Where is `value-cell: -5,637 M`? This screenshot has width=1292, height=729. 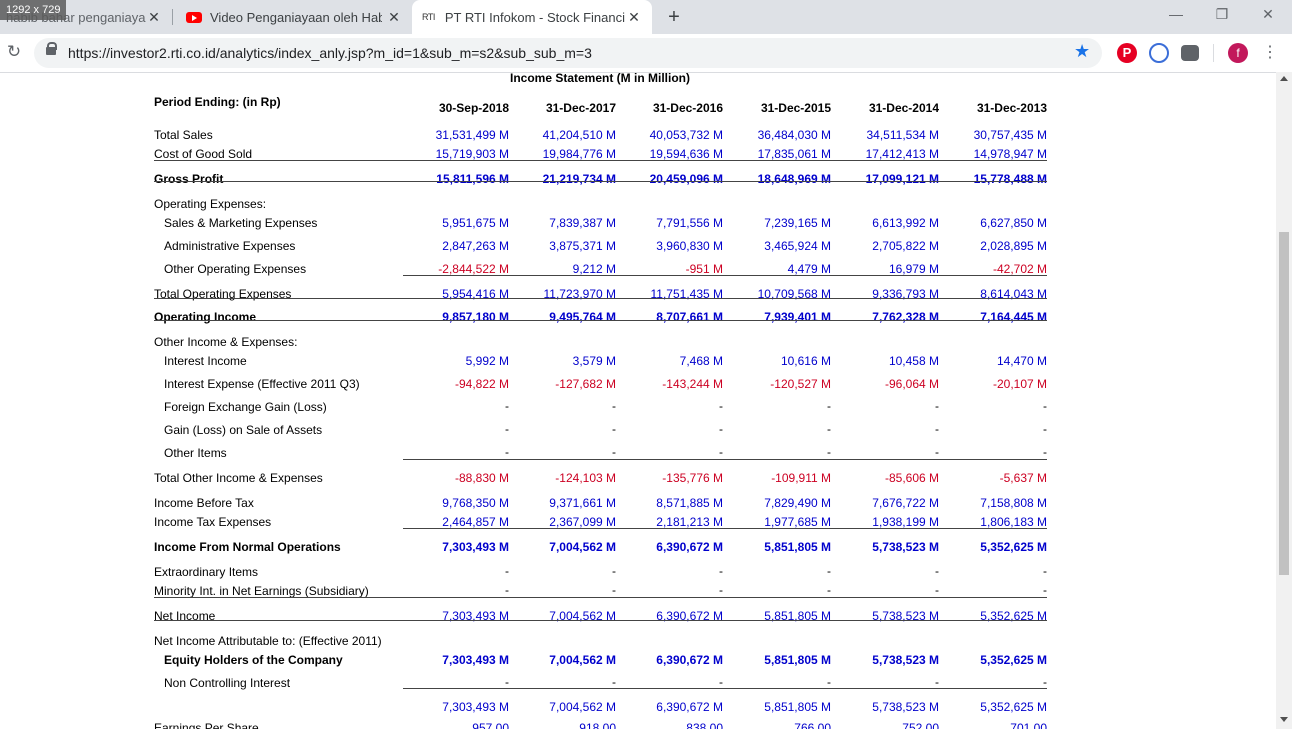
value-cell: -5,637 M is located at coordinates (1023, 478).